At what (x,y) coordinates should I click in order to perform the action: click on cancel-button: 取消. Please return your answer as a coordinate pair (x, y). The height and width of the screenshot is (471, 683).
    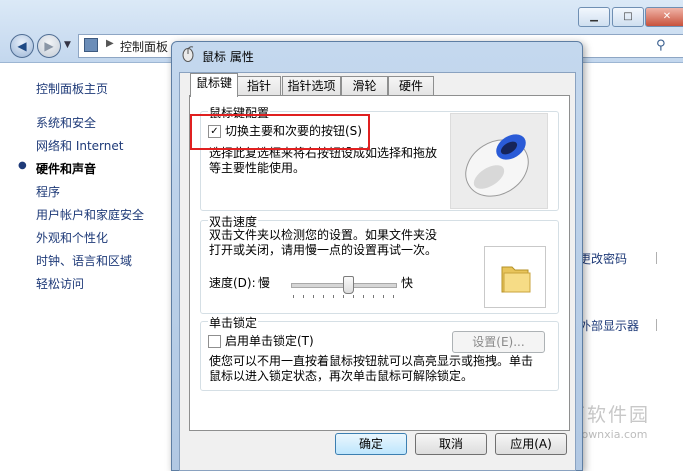
    Looking at the image, I should click on (451, 444).